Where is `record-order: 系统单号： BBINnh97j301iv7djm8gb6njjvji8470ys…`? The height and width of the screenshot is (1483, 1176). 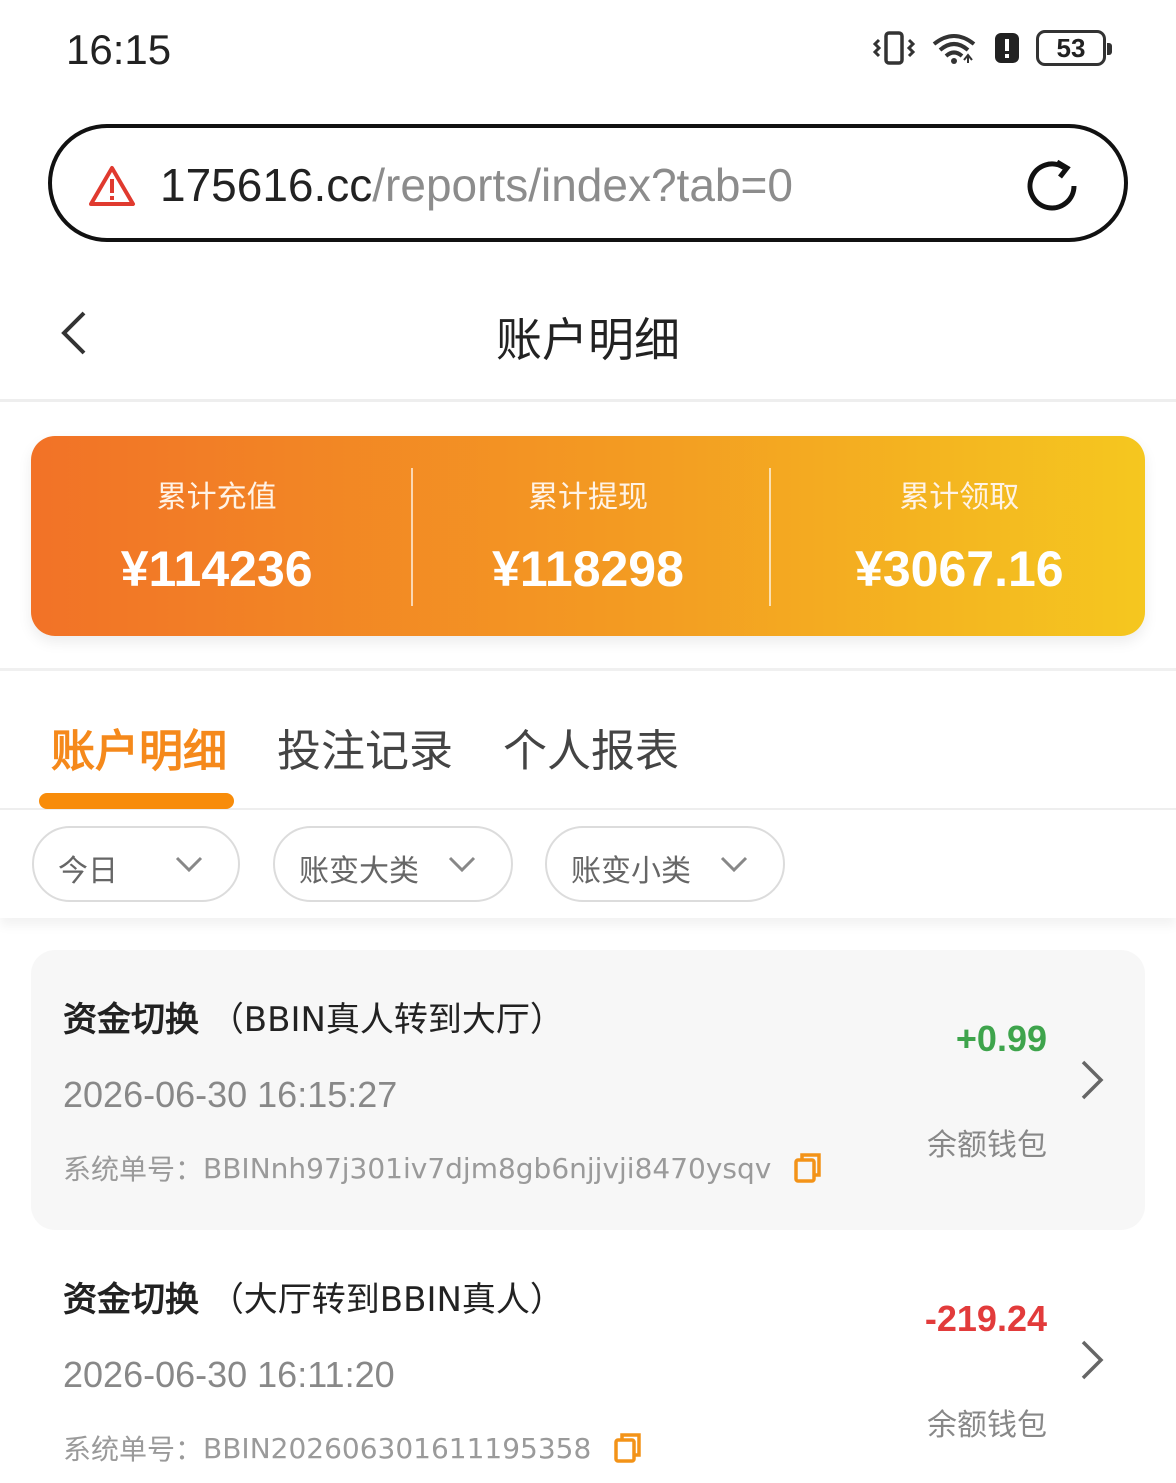 record-order: 系统单号： BBINnh97j301iv7djm8gb6njjvji8470ys… is located at coordinates (443, 1168).